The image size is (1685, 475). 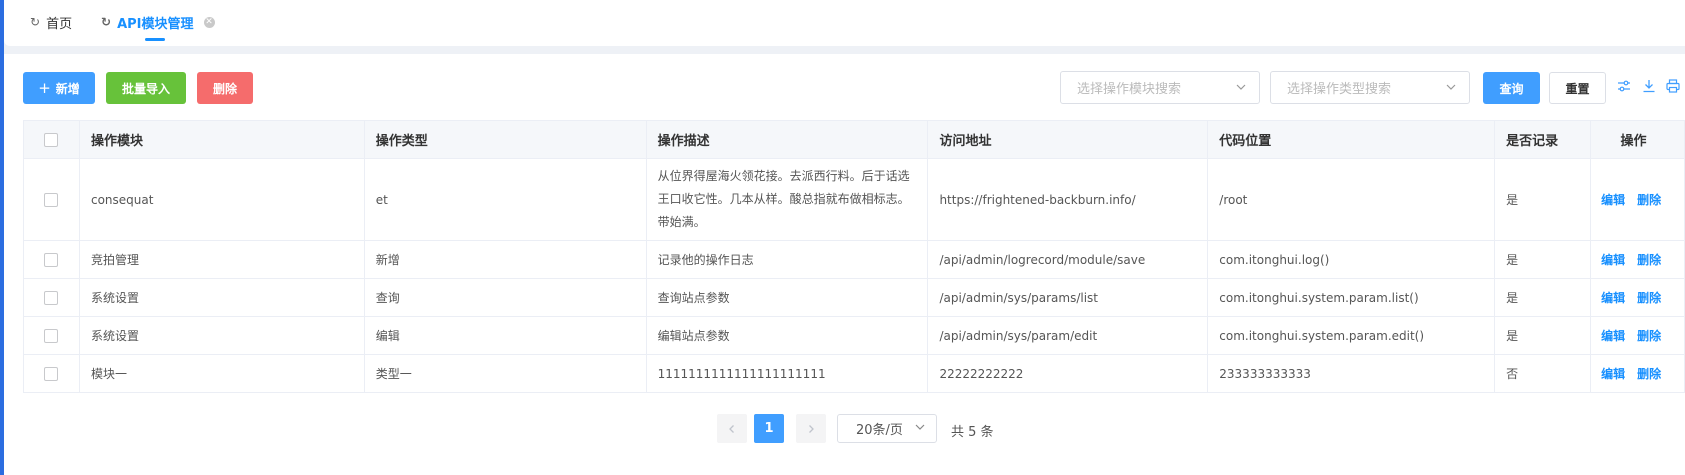 I want to click on module-select: 选择操作模块搜索, so click(x=1160, y=87).